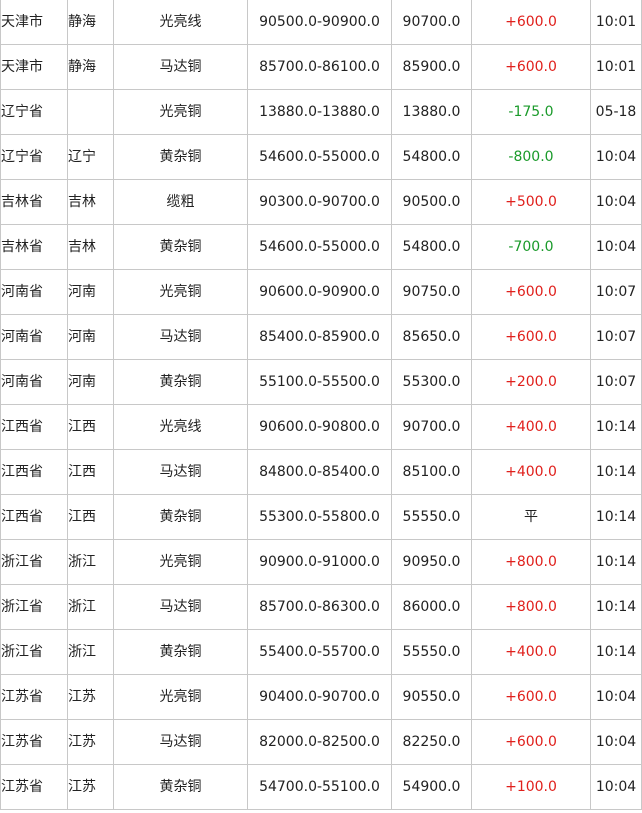 The width and height of the screenshot is (642, 813). What do you see at coordinates (616, 112) in the screenshot?
I see `update-time-cell: 05-18` at bounding box center [616, 112].